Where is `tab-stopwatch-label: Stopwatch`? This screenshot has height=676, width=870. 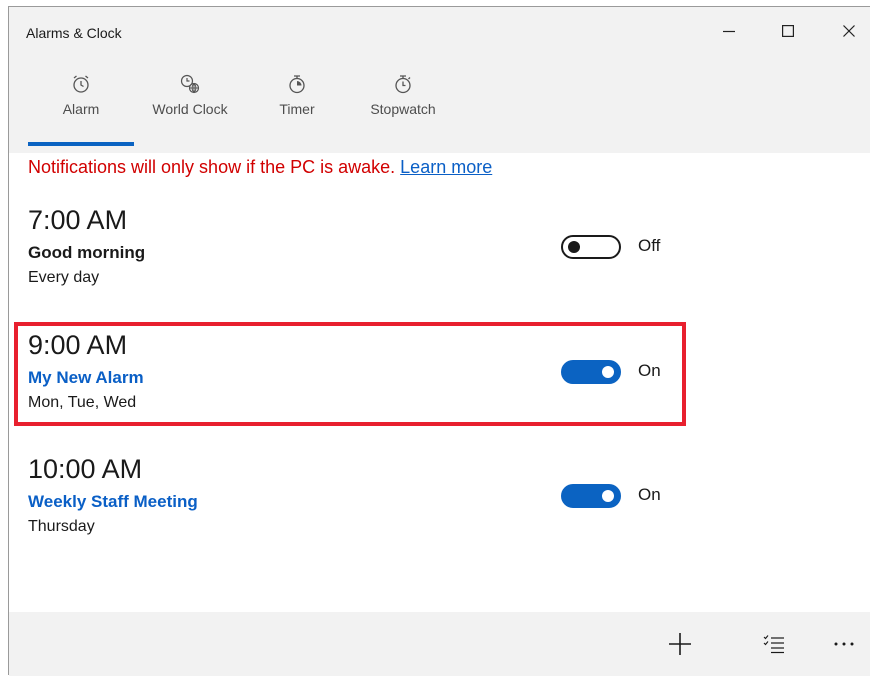 tab-stopwatch-label: Stopwatch is located at coordinates (403, 109).